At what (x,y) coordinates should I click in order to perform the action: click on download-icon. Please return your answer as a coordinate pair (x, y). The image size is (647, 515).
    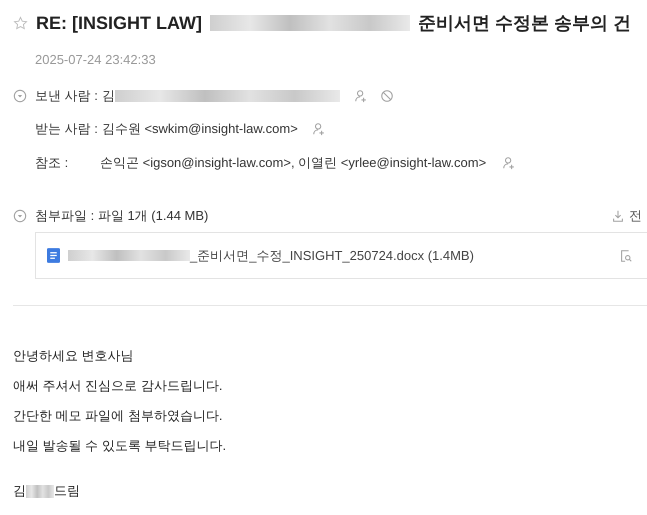
    Looking at the image, I should click on (618, 216).